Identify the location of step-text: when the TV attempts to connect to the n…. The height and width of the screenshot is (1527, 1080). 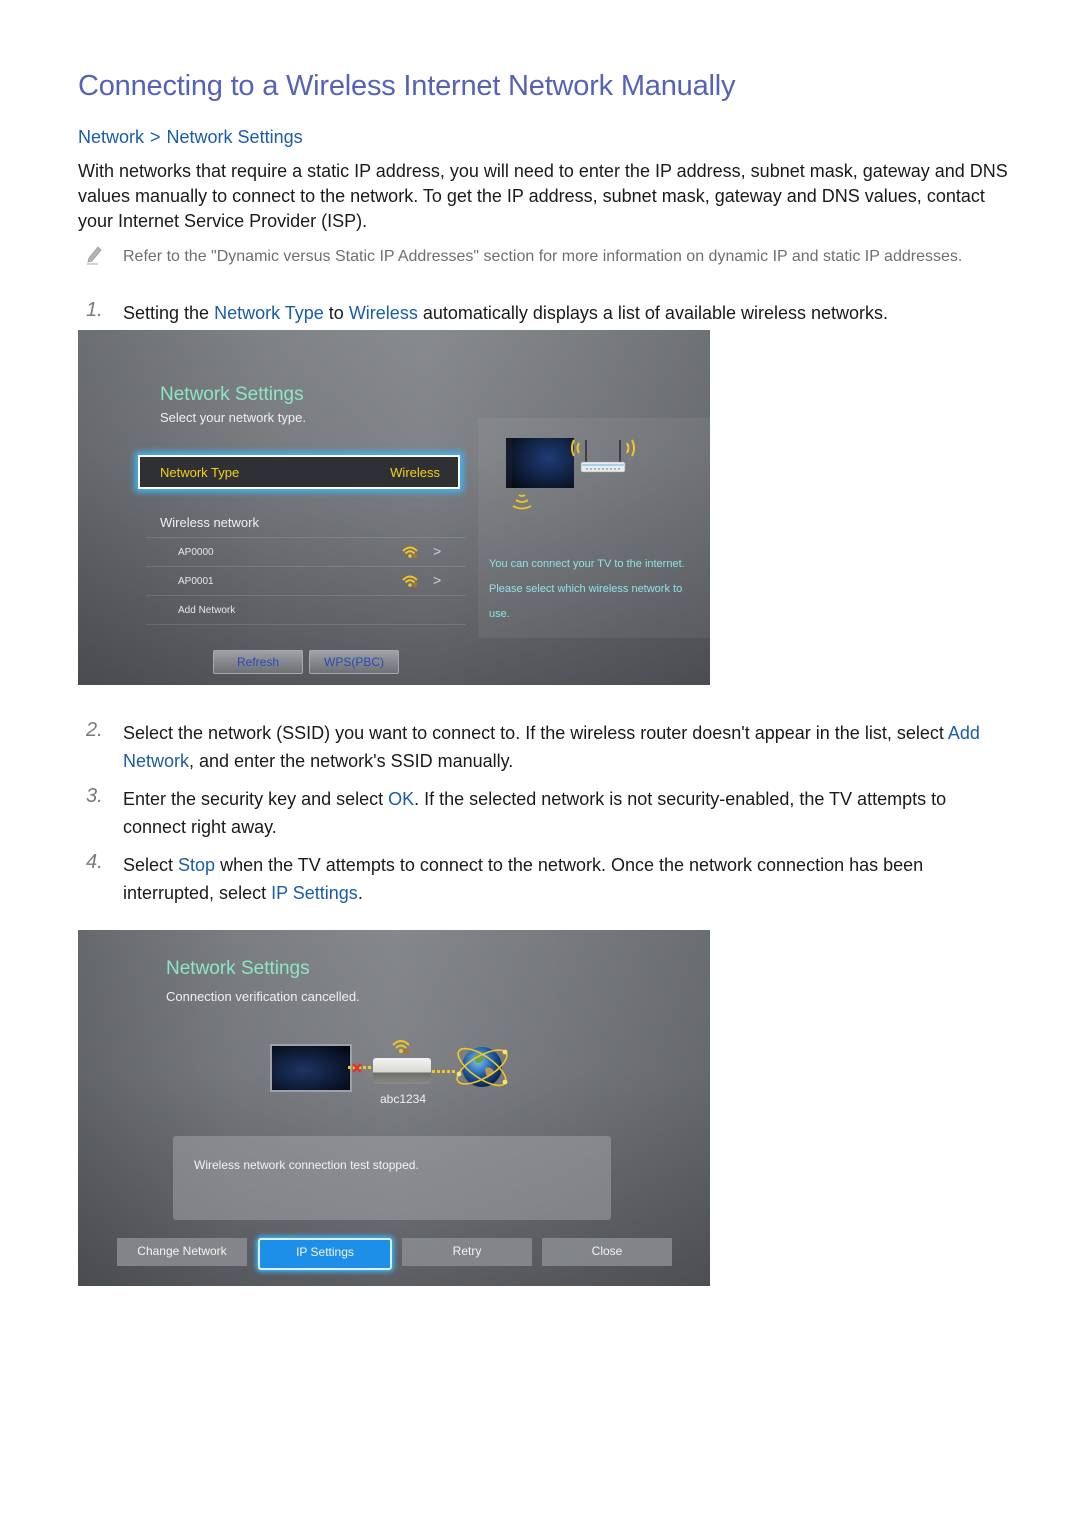
(523, 879).